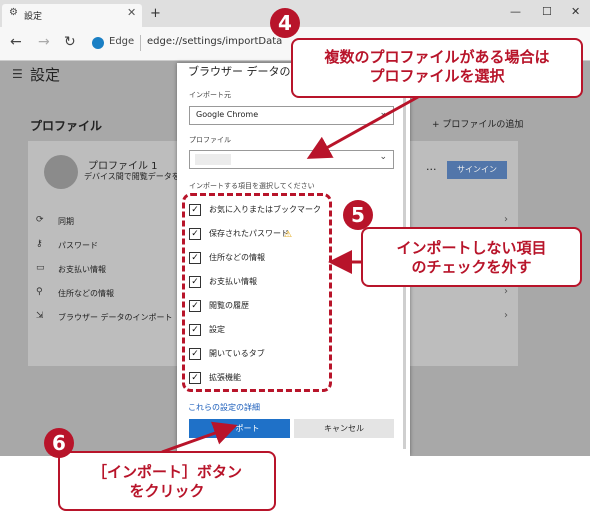 The width and height of the screenshot is (590, 521). What do you see at coordinates (437, 57) in the screenshot?
I see `callout-4-line-1: 複数のプロファイルがある場合は` at bounding box center [437, 57].